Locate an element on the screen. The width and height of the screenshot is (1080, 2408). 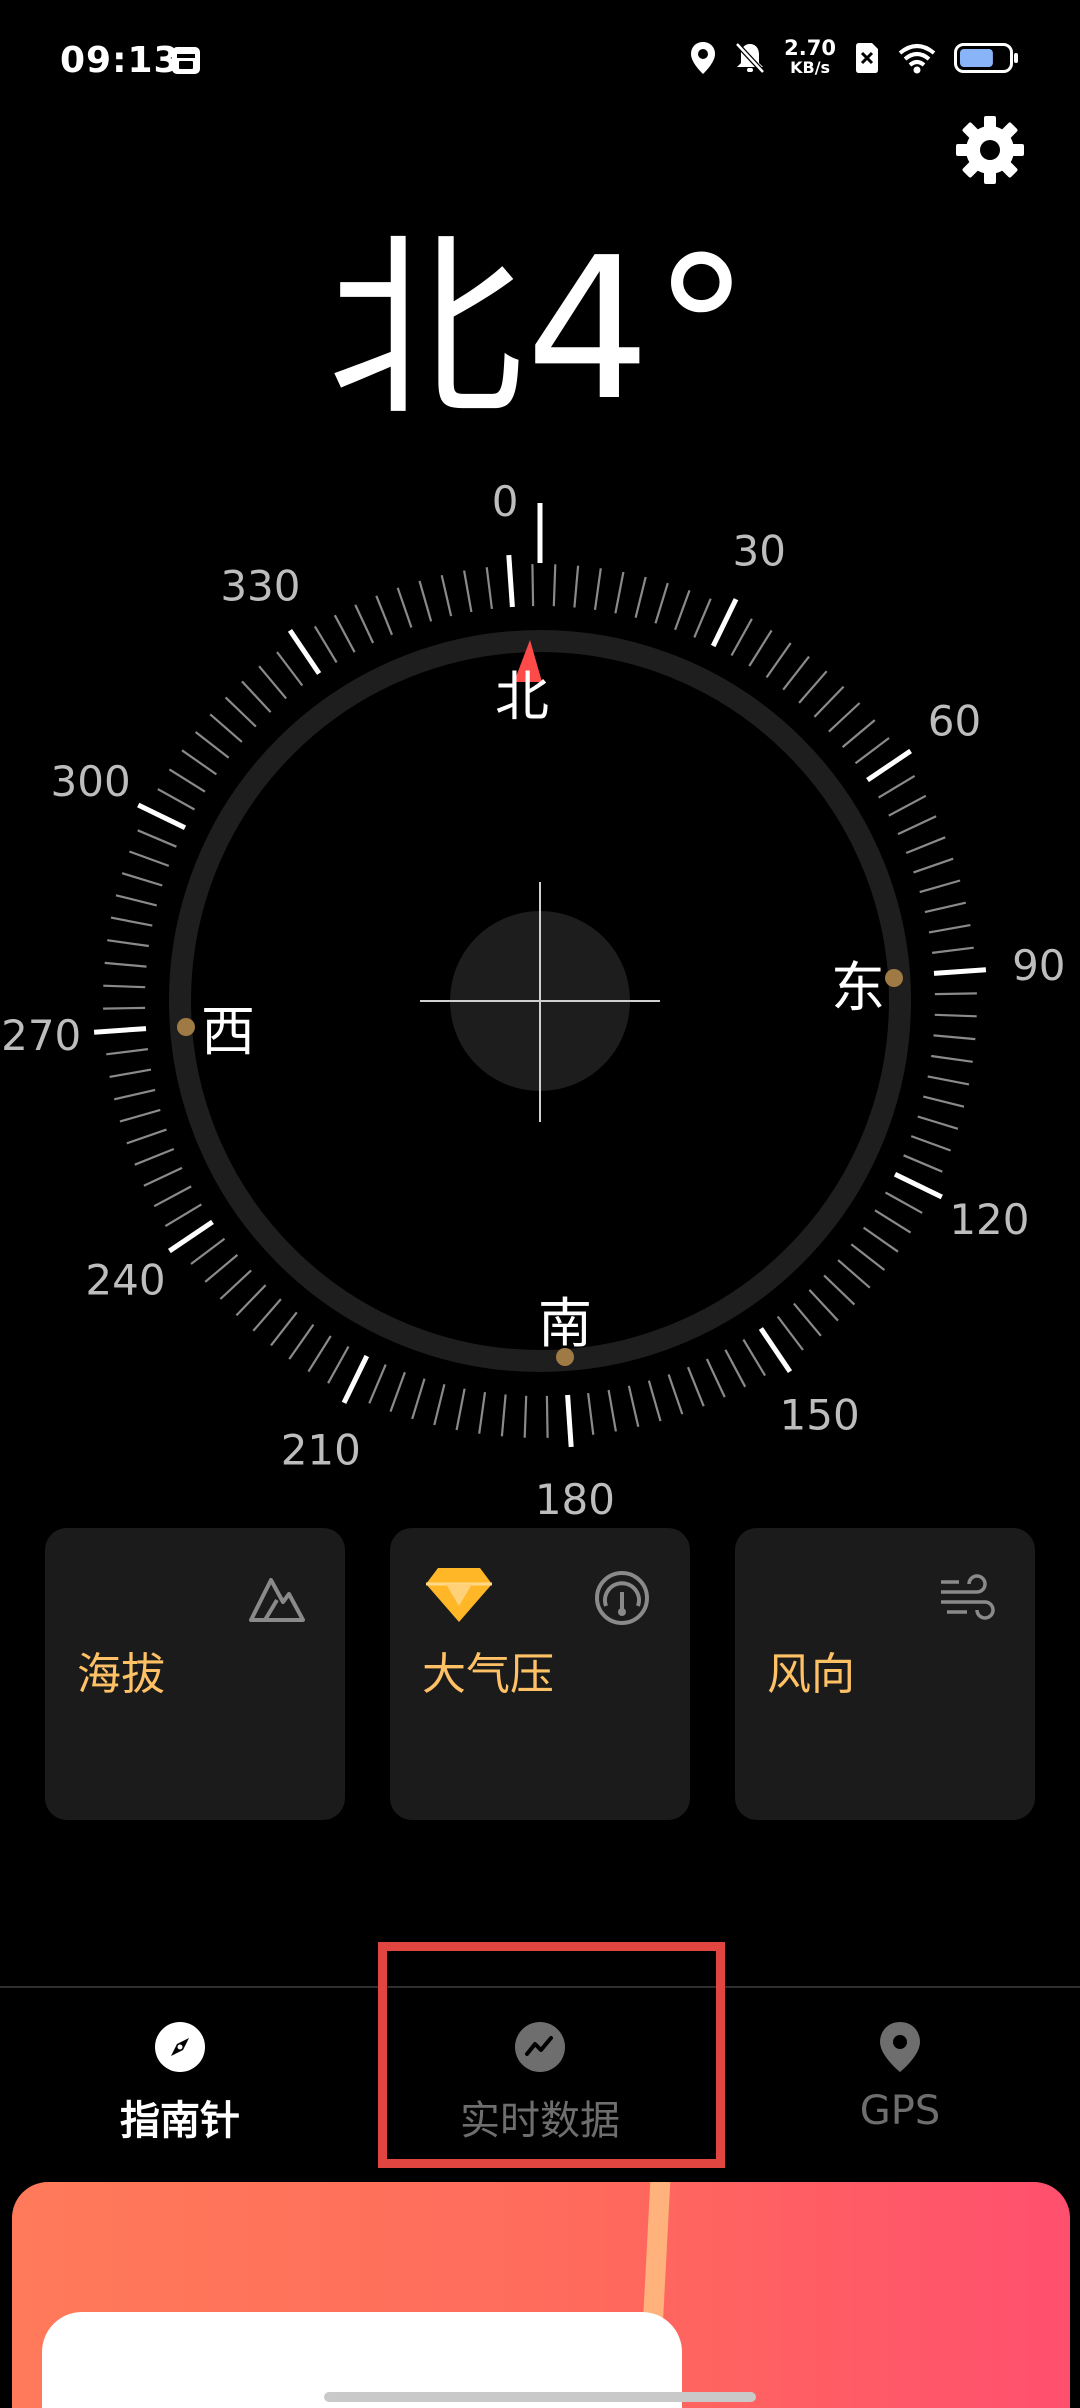
home-indicator is located at coordinates (540, 2397).